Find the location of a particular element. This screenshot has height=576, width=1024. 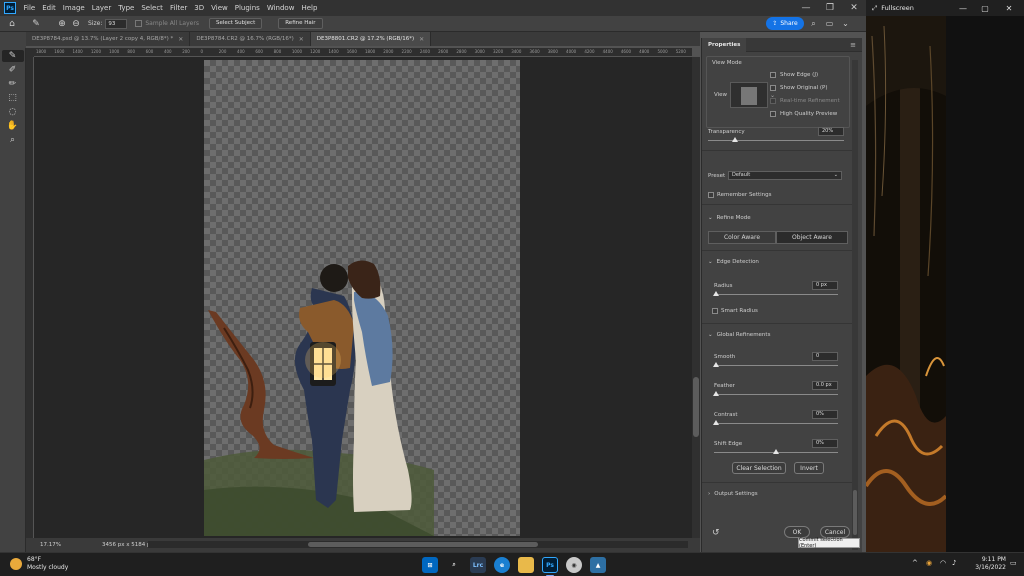

edge-browser-icon: e is located at coordinates (502, 565).